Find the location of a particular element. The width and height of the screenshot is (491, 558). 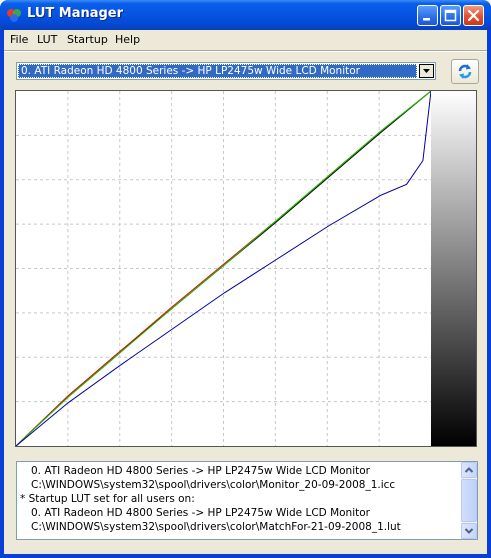

refresh-icon is located at coordinates (465, 71).